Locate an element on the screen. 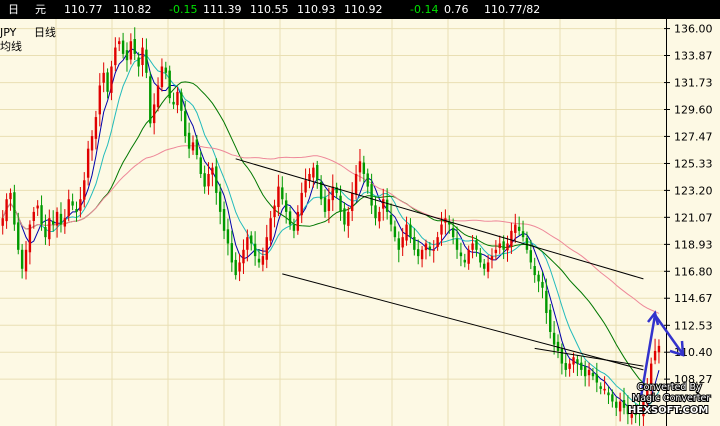  y-tick-label: 127.47 is located at coordinates (693, 136).